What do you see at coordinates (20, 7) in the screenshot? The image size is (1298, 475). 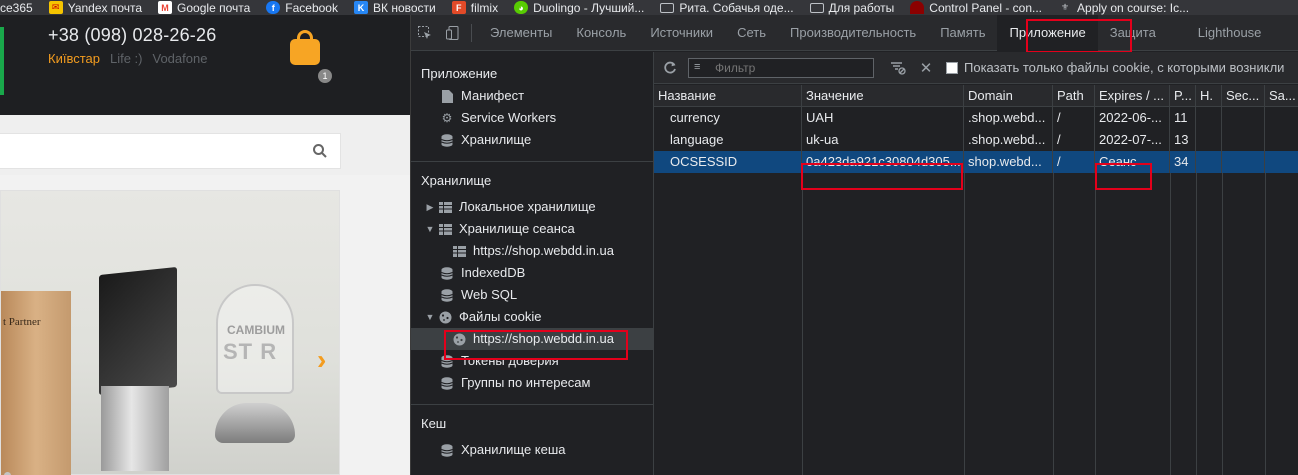 I see `bookmark-ce365: ce365` at bounding box center [20, 7].